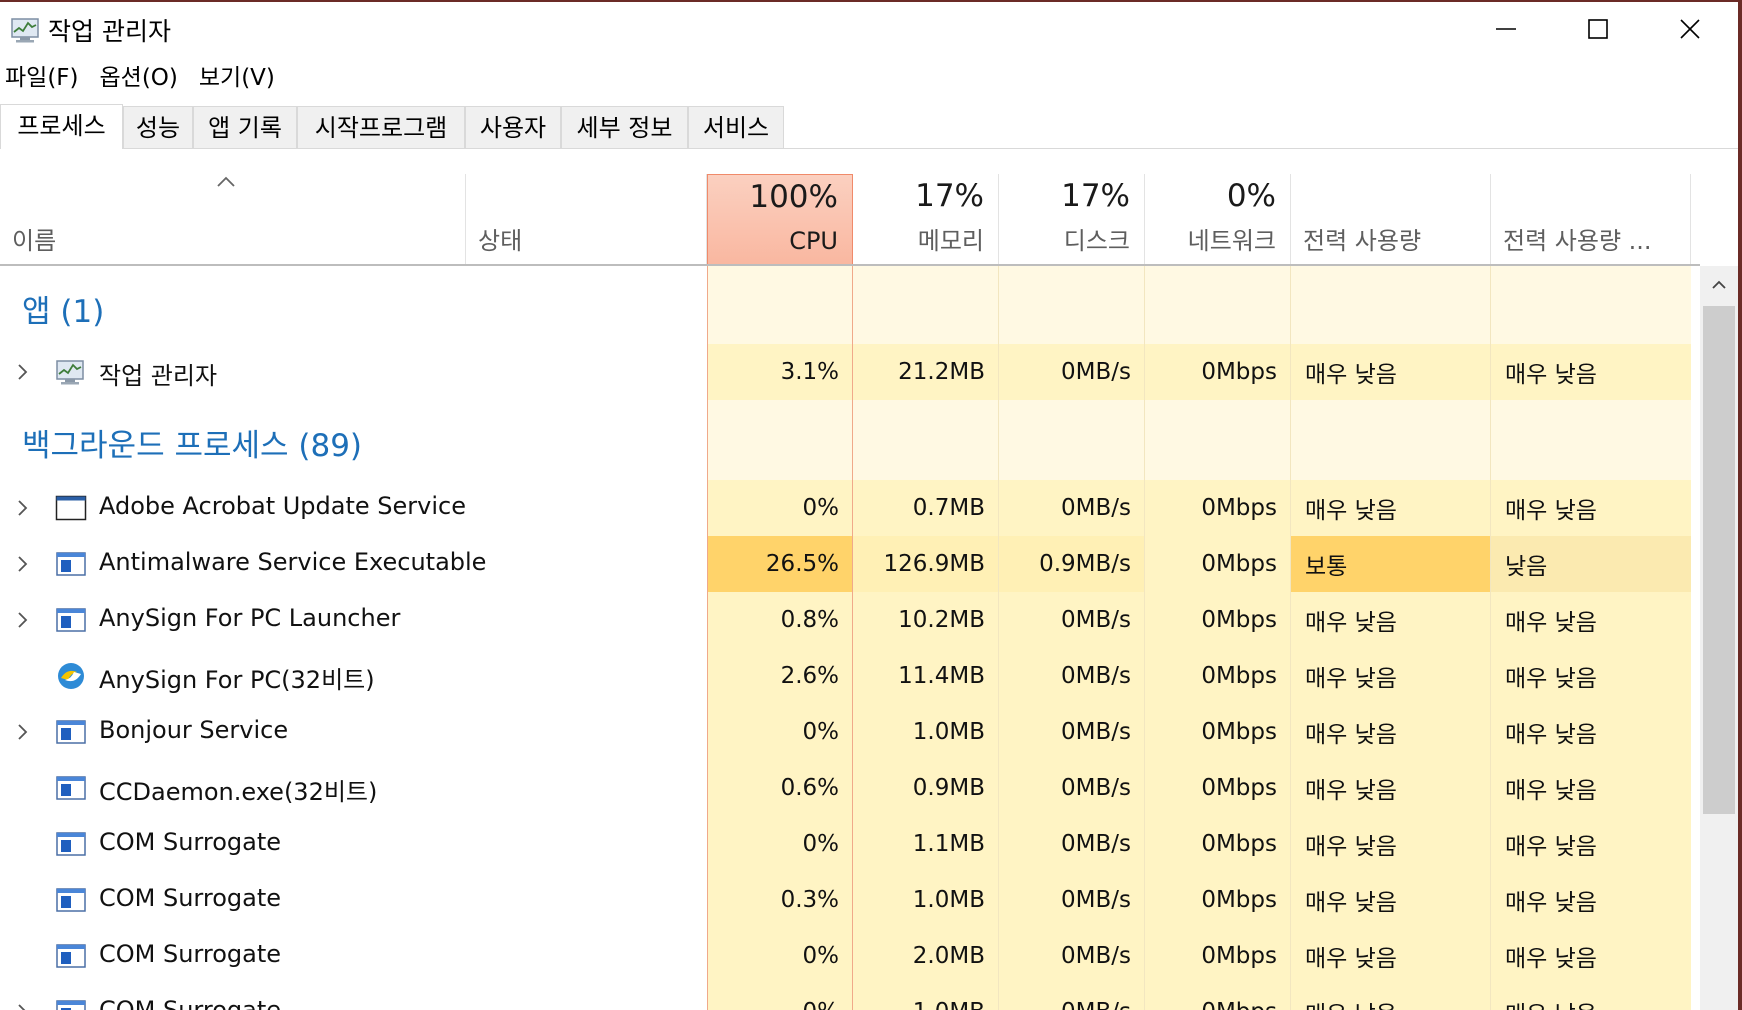 The image size is (1742, 1010). Describe the element at coordinates (926, 372) in the screenshot. I see `memory-cell: 21.2MB` at that location.